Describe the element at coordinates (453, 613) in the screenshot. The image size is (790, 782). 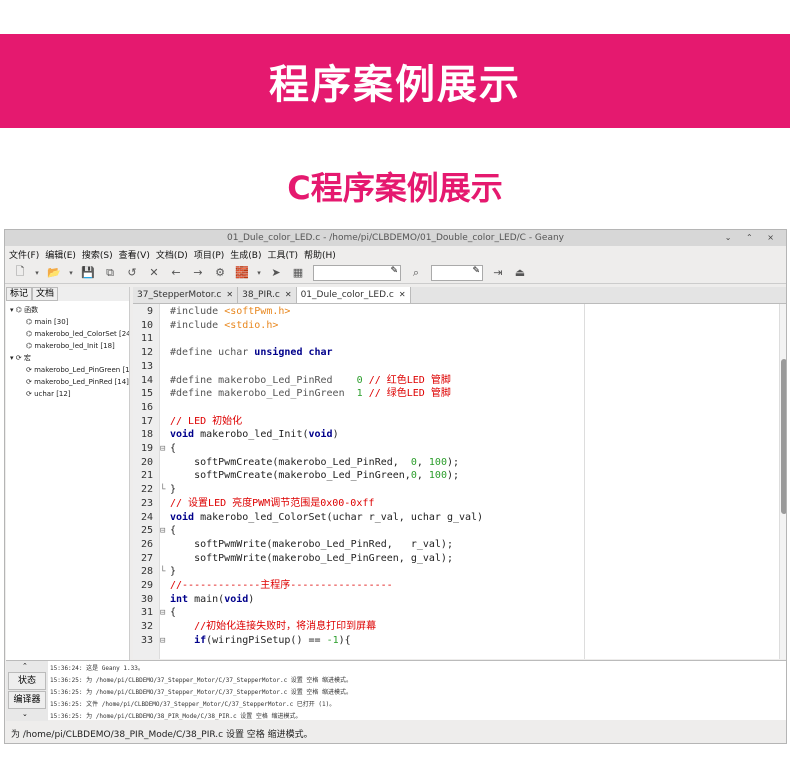
I see `code-line: 31 ⊟{` at that location.